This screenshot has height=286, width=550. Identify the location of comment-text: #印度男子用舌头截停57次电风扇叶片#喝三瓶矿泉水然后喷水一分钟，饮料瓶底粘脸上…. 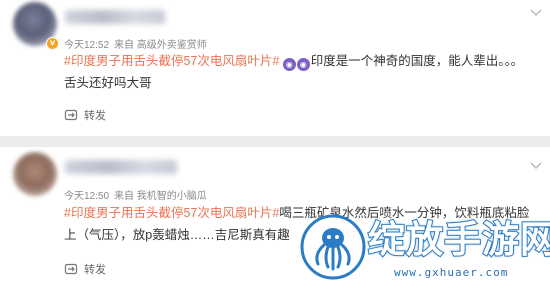
(300, 224).